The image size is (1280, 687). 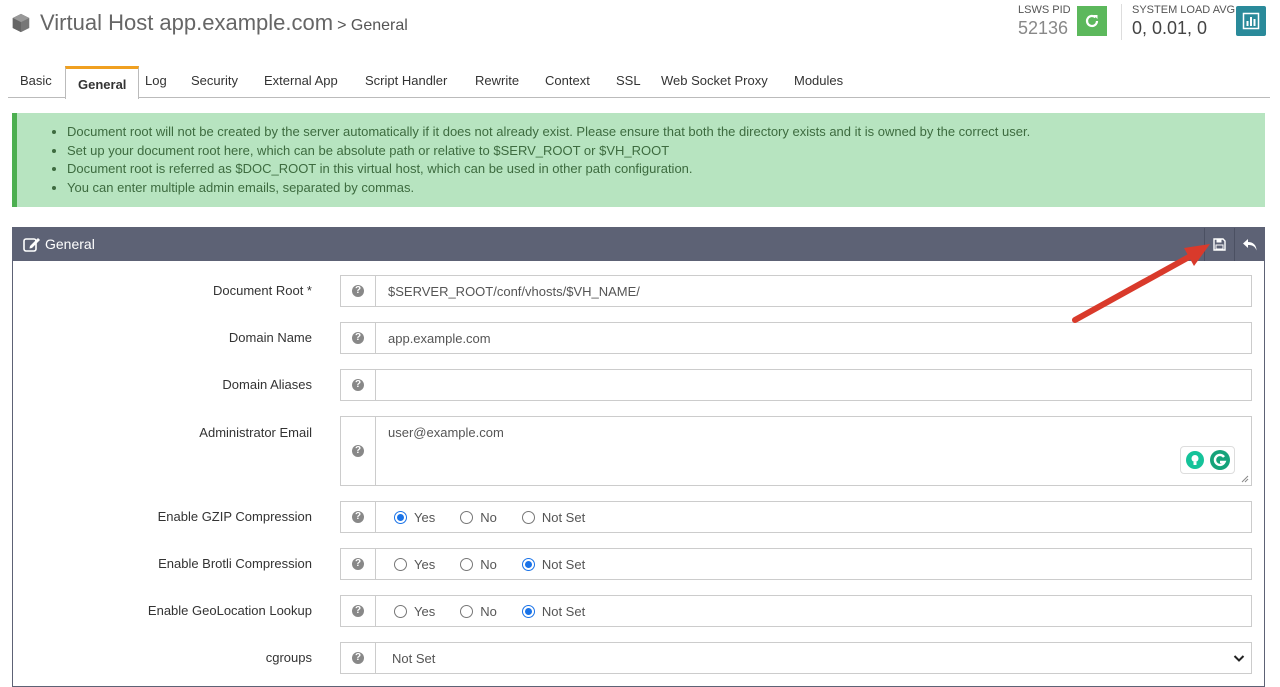 I want to click on admin-email-textarea: user@example.com, so click(x=813, y=451).